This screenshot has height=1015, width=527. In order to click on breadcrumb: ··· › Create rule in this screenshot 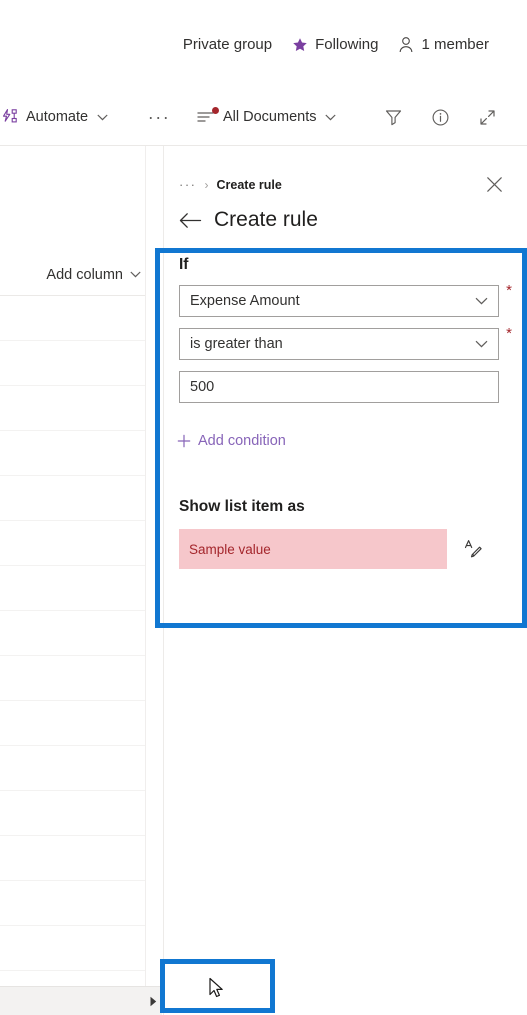, I will do `click(230, 184)`.